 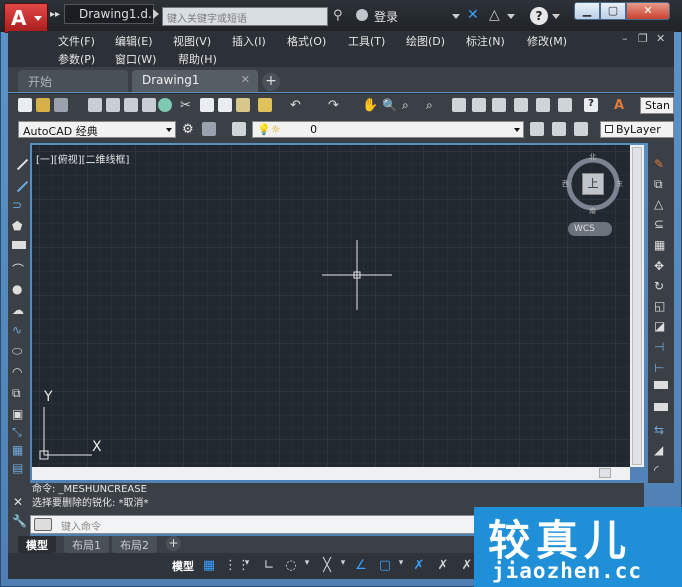 What do you see at coordinates (237, 566) in the screenshot?
I see `snap-icon: ⋮⋮` at bounding box center [237, 566].